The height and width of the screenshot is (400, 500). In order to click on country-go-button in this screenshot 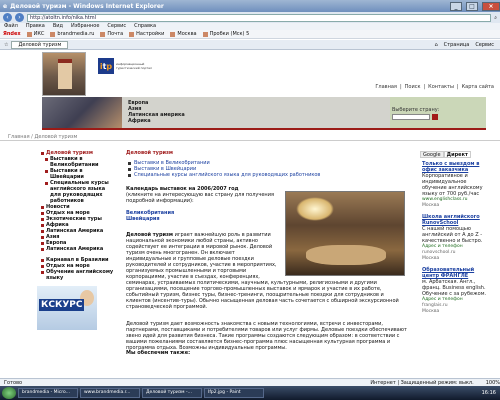, I will do `click(435, 117)`.